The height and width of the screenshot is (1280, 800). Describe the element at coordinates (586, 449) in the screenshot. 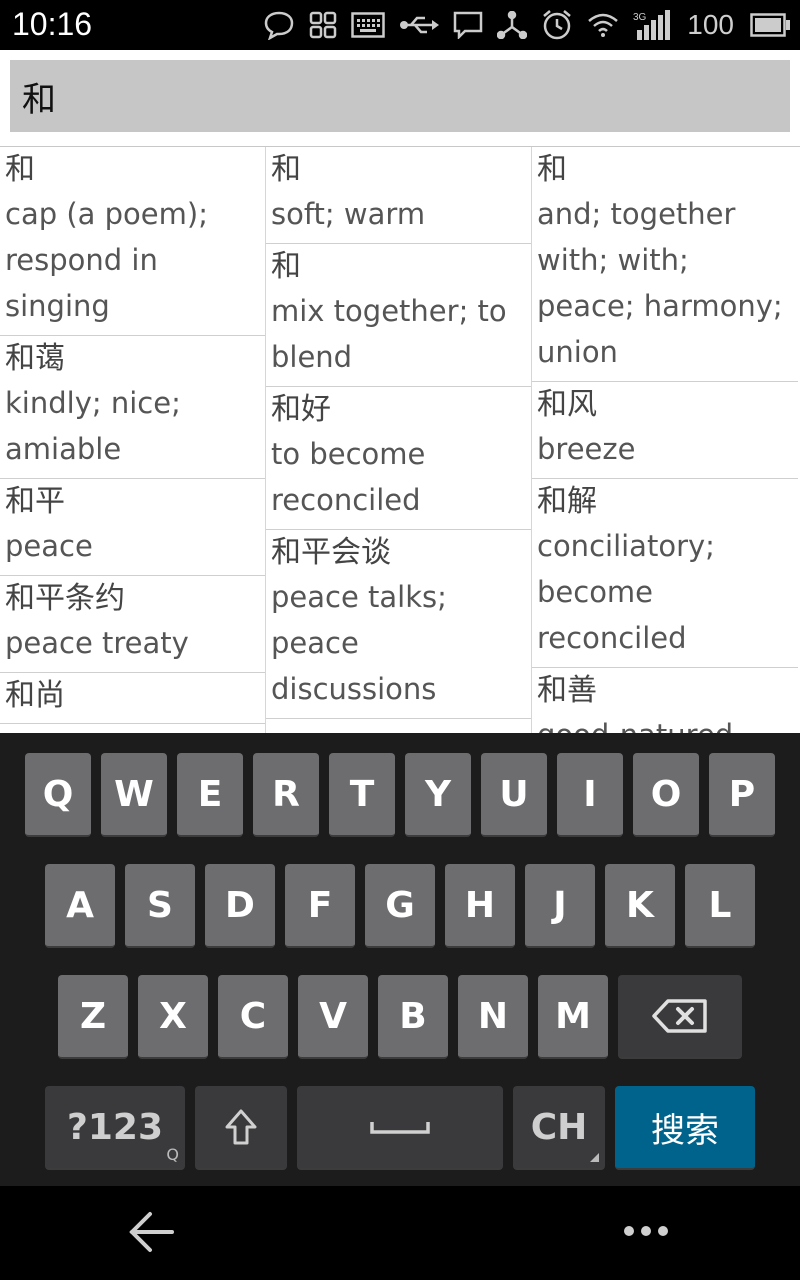

I see `entry-definition: breeze` at that location.